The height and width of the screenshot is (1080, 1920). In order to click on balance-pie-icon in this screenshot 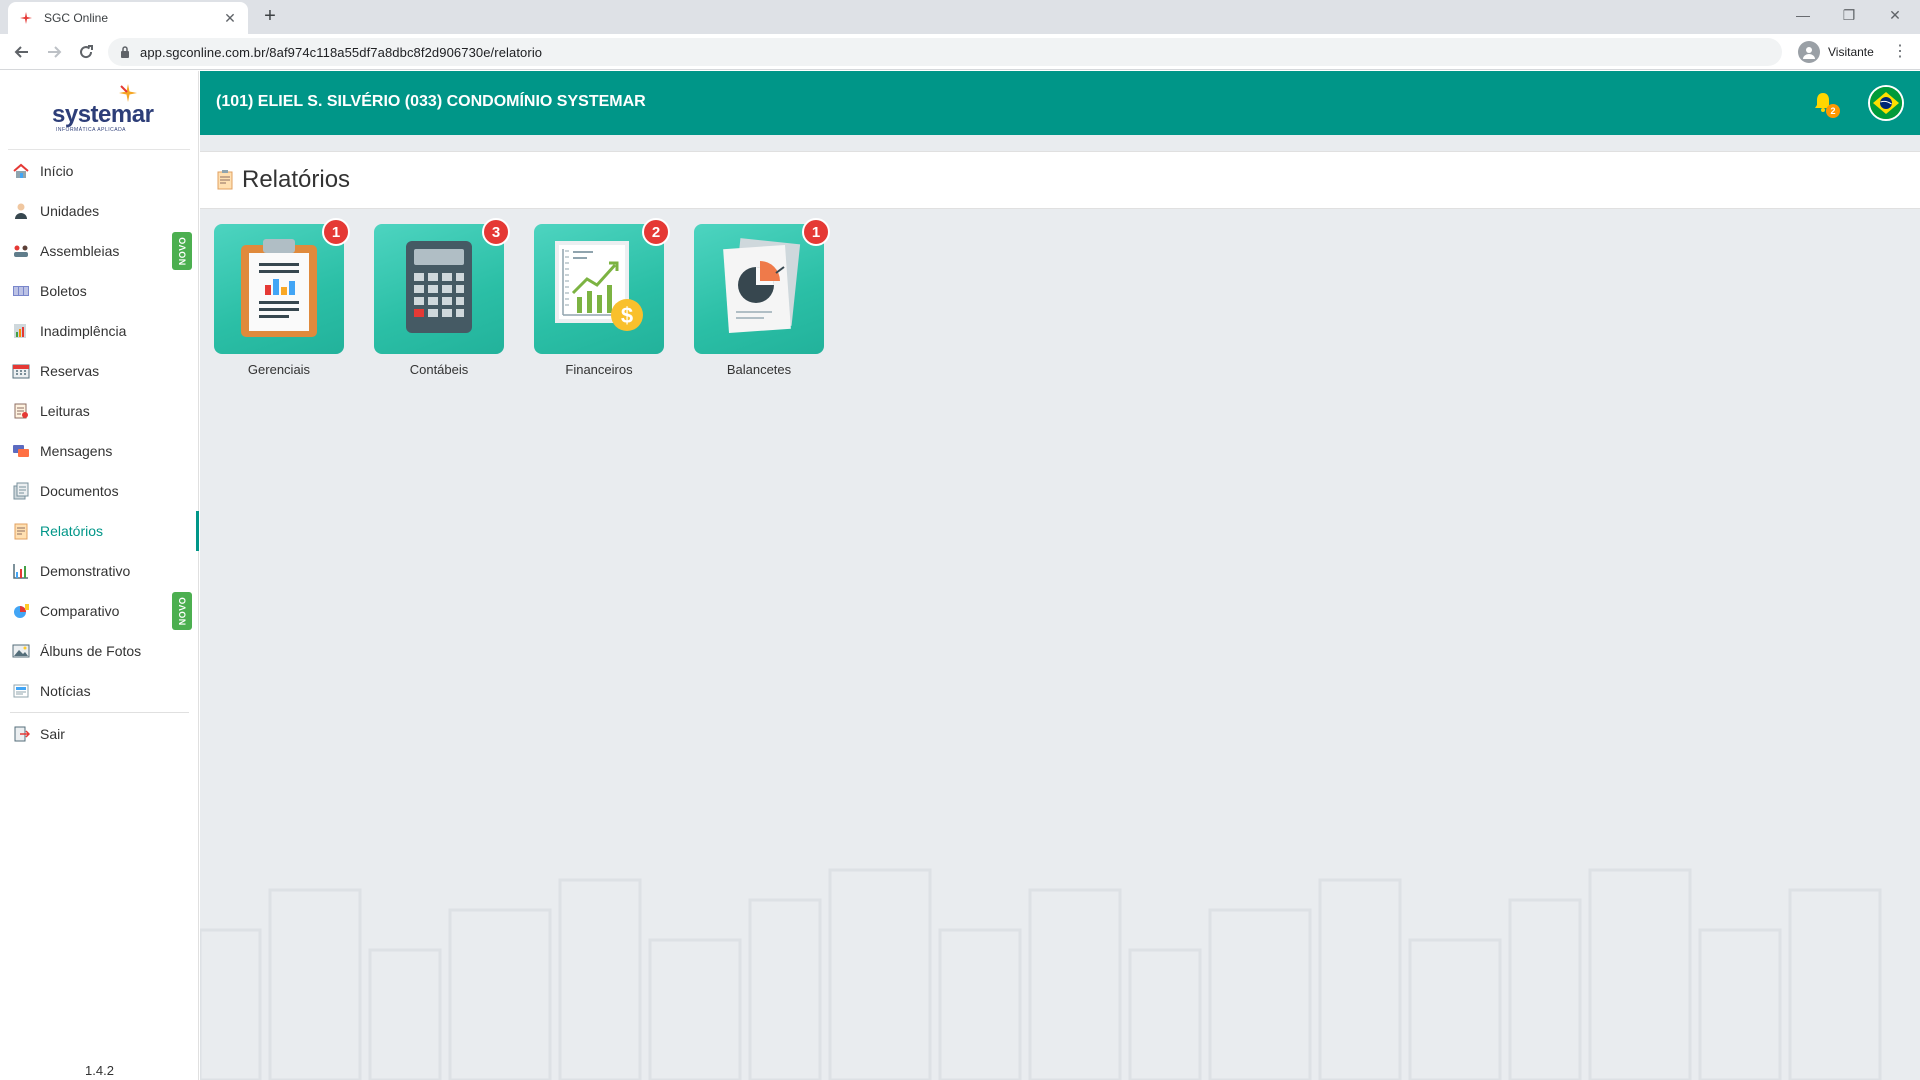, I will do `click(759, 289)`.